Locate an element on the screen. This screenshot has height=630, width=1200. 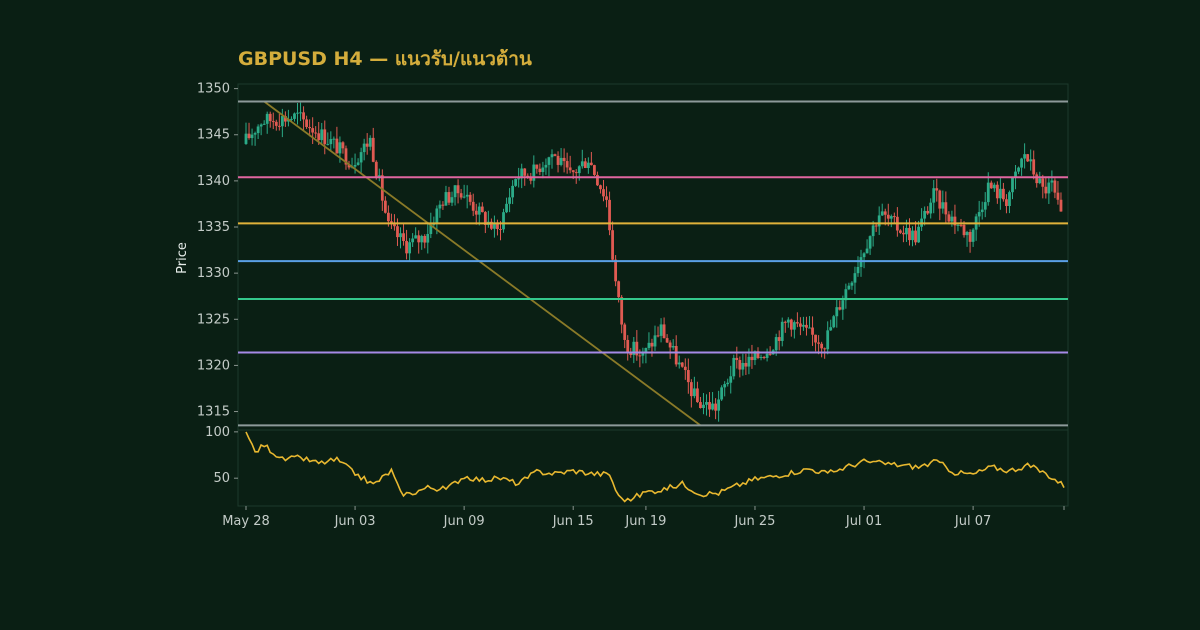
oscillator-line is located at coordinates (655, 467).